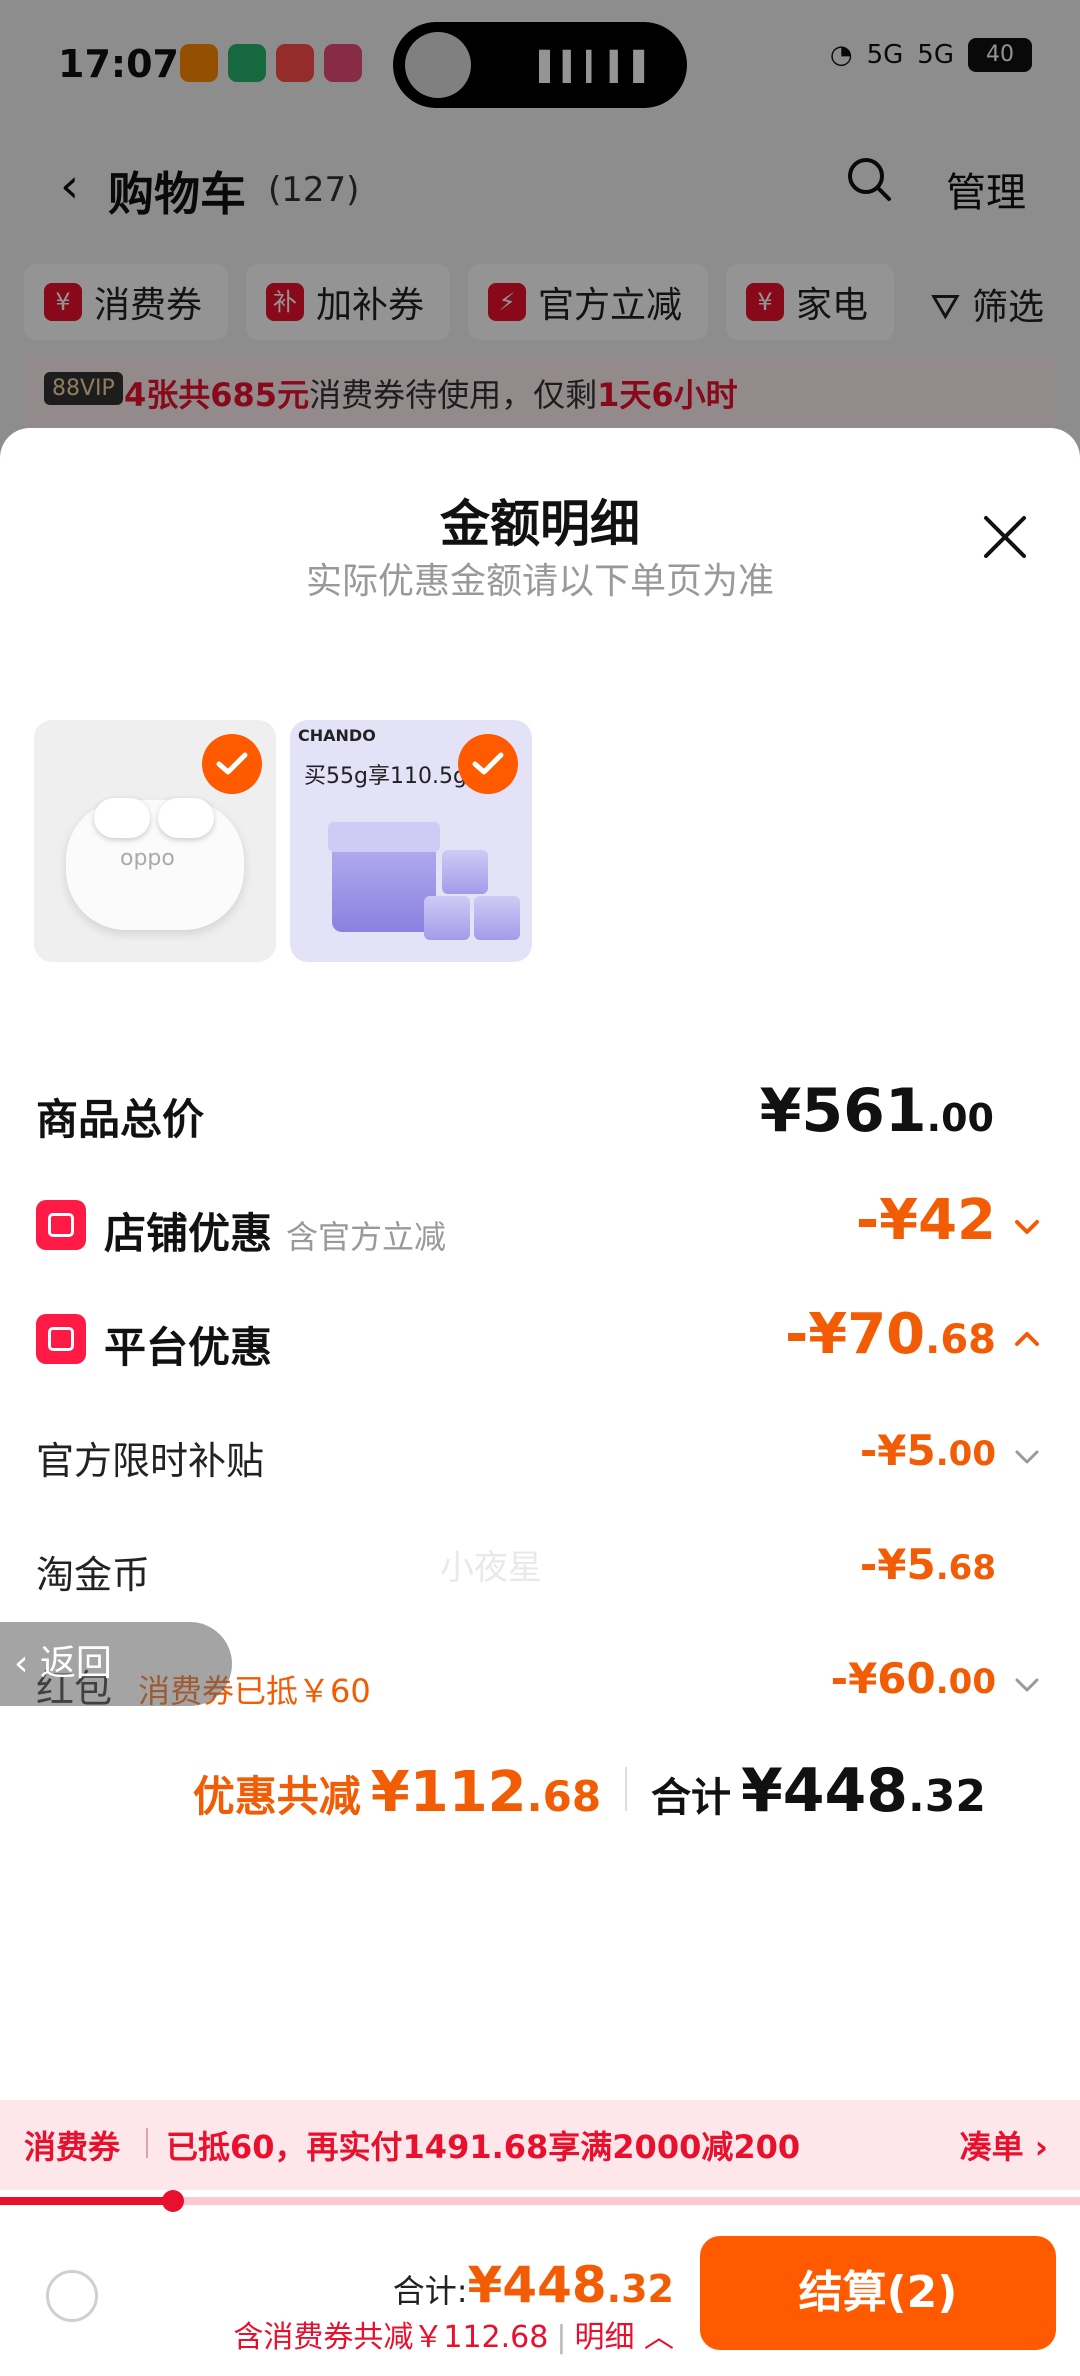 This screenshot has height=2376, width=1080. What do you see at coordinates (540, 524) in the screenshot?
I see `sheet-title: 金额明细` at bounding box center [540, 524].